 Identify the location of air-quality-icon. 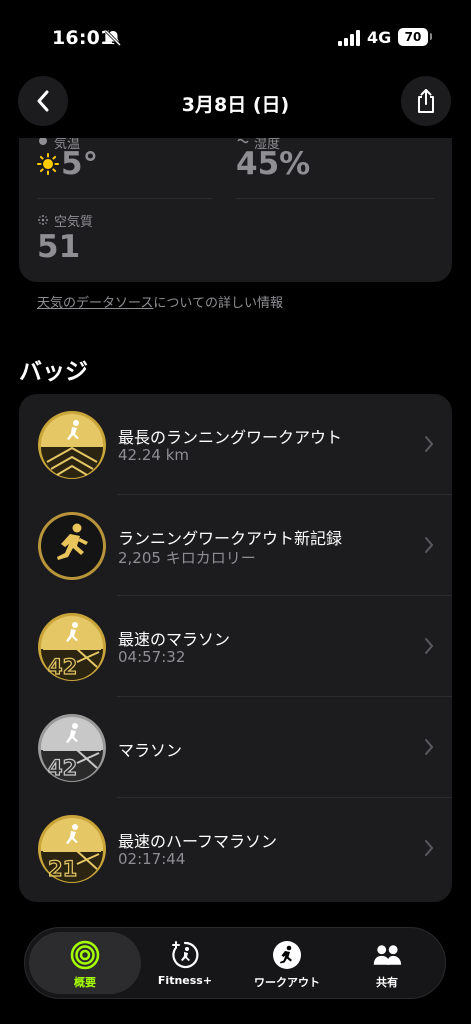
(43, 220).